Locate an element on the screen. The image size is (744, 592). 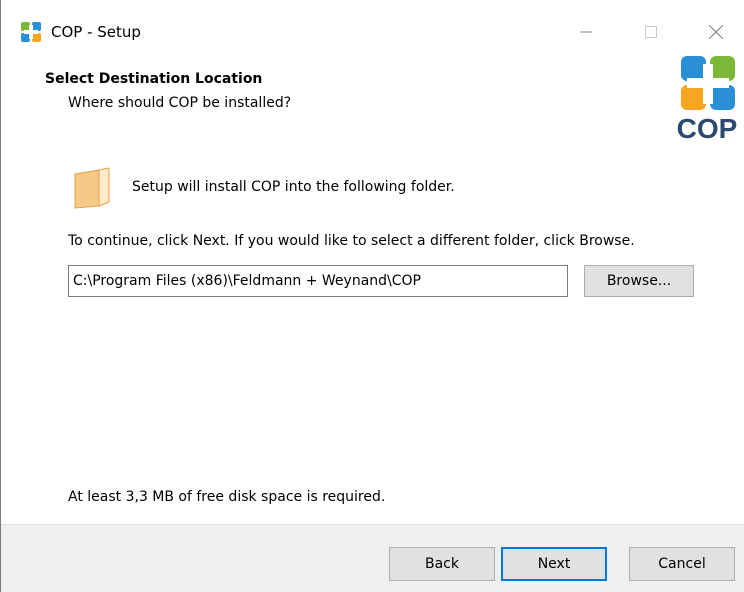
minimize-icon is located at coordinates (586, 32).